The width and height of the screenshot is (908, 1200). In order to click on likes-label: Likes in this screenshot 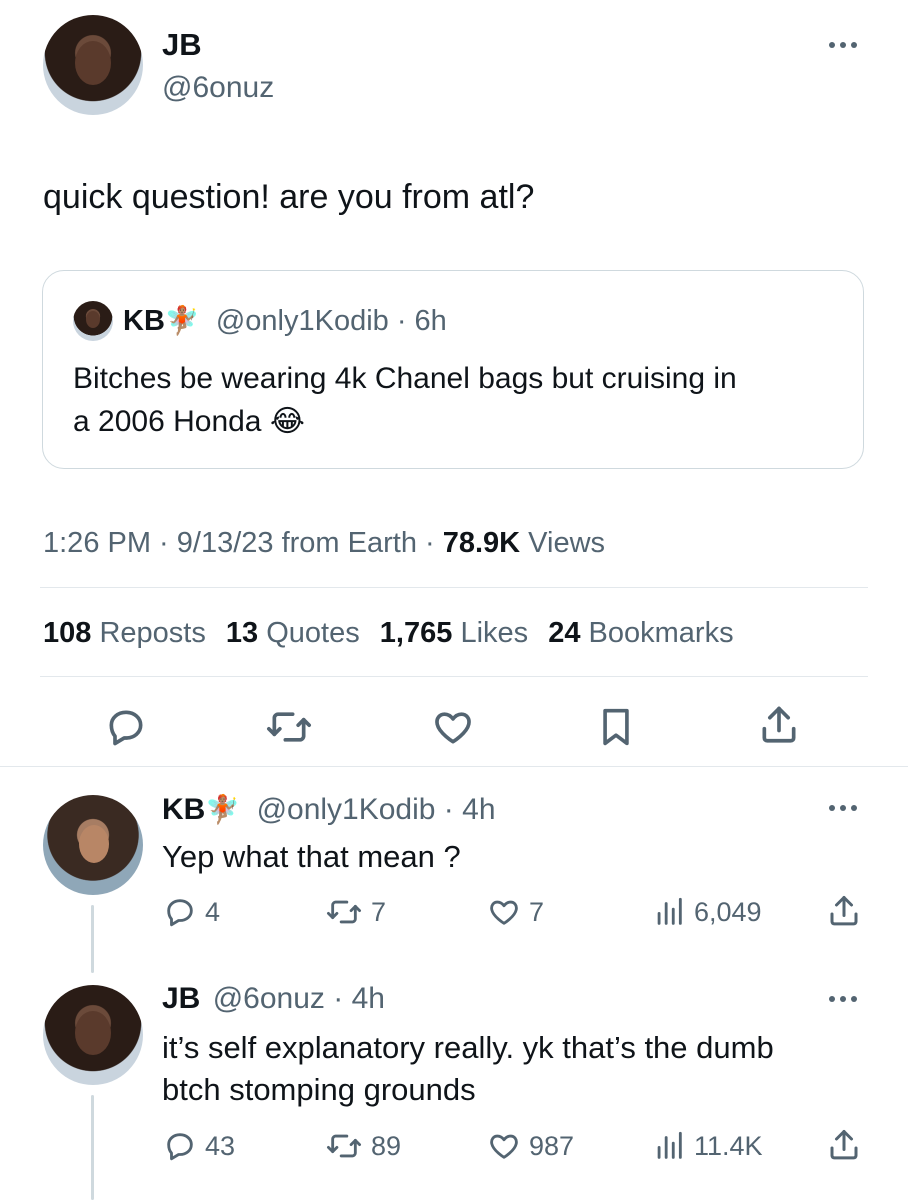, I will do `click(494, 633)`.